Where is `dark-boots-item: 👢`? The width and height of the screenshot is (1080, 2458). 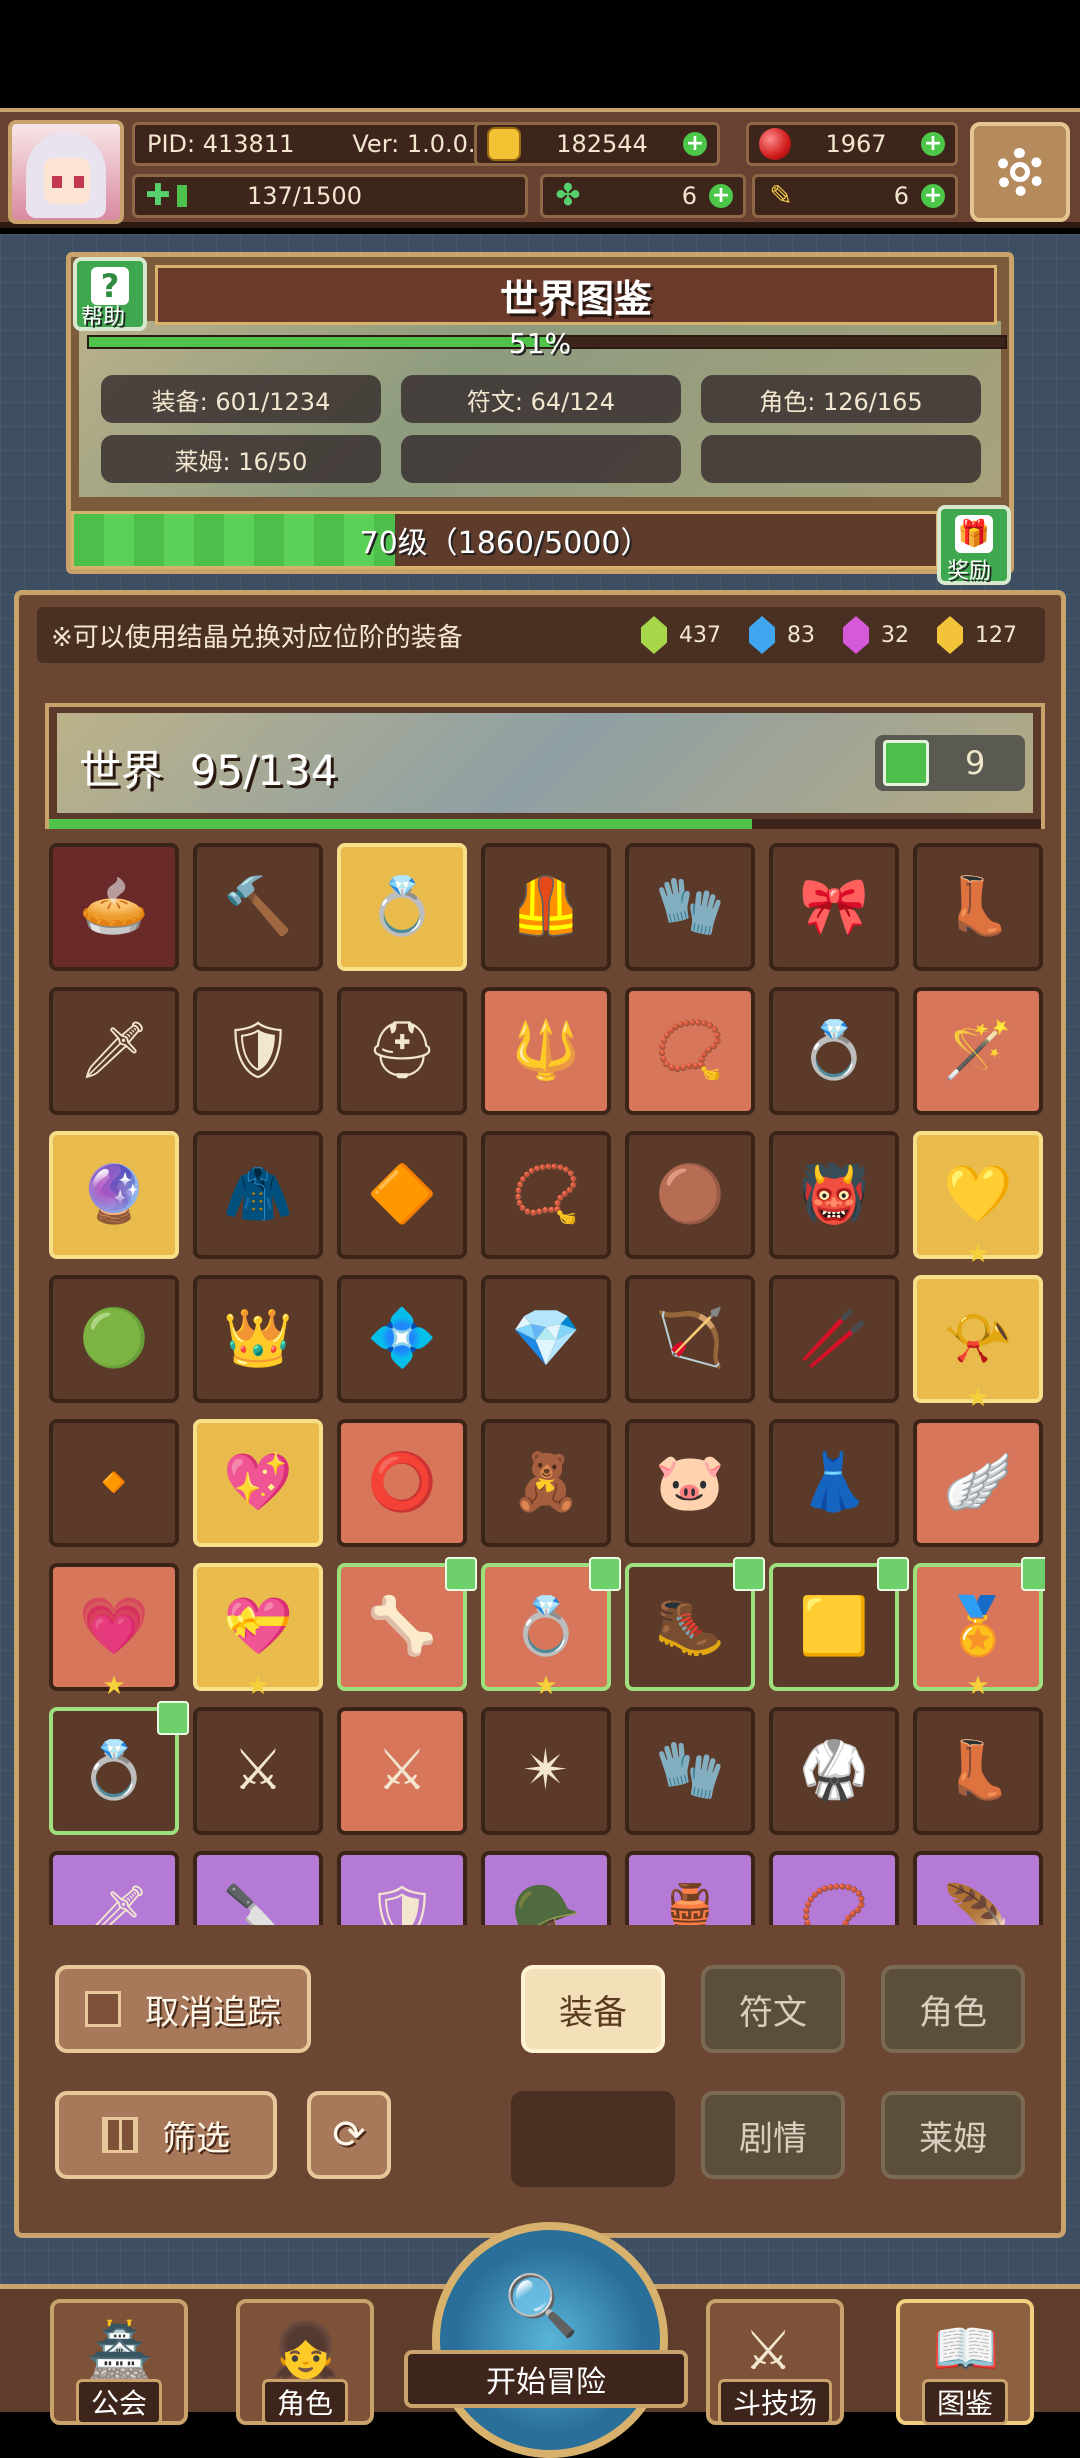
dark-boots-item: 👢 is located at coordinates (978, 1771).